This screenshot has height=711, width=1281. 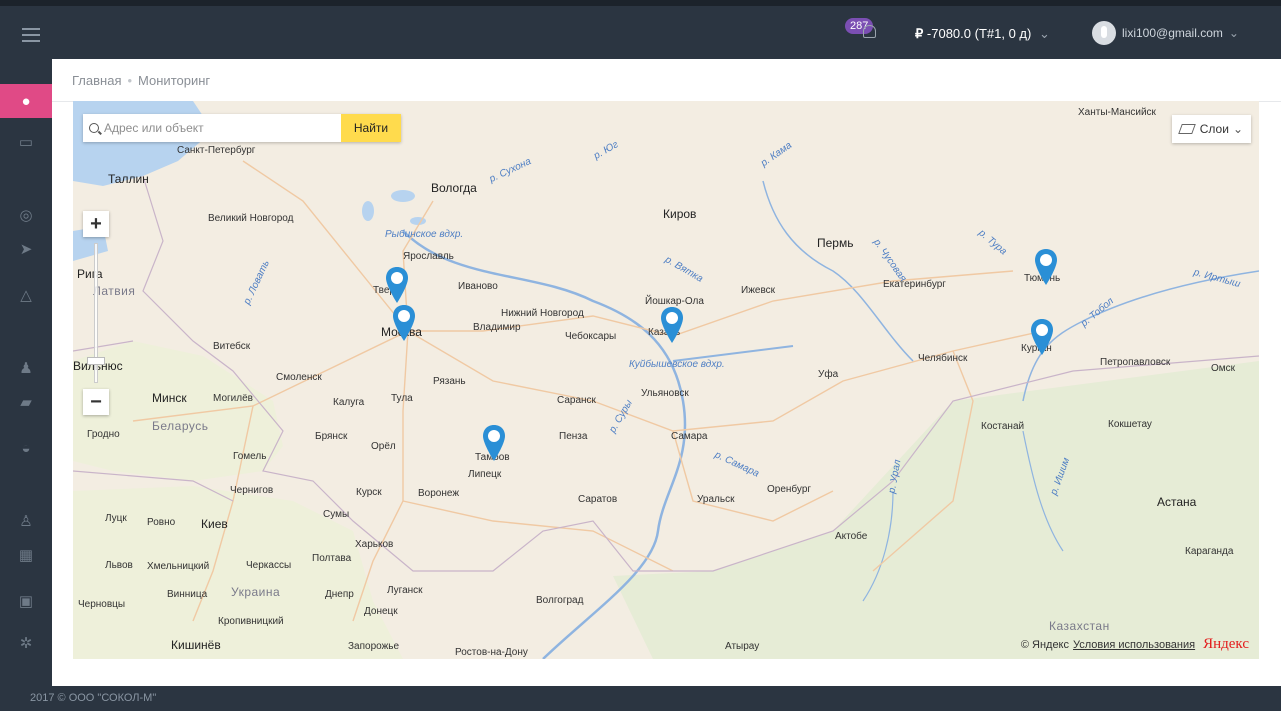 I want to click on map-label: Киров, so click(x=680, y=214).